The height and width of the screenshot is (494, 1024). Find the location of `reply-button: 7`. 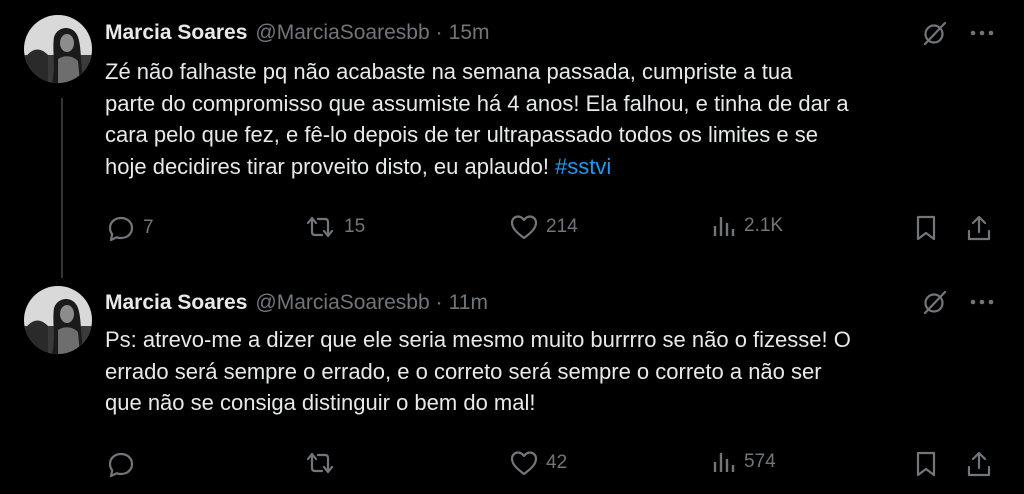

reply-button: 7 is located at coordinates (130, 228).